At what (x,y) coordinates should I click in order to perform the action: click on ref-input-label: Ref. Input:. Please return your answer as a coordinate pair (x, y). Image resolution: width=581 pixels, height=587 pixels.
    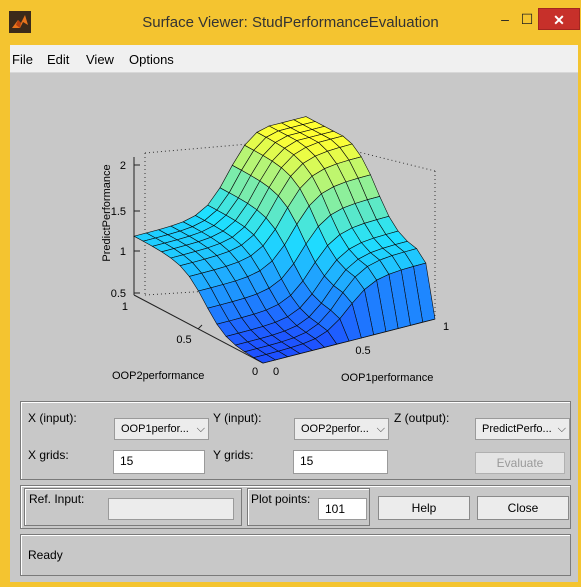
    Looking at the image, I should click on (57, 499).